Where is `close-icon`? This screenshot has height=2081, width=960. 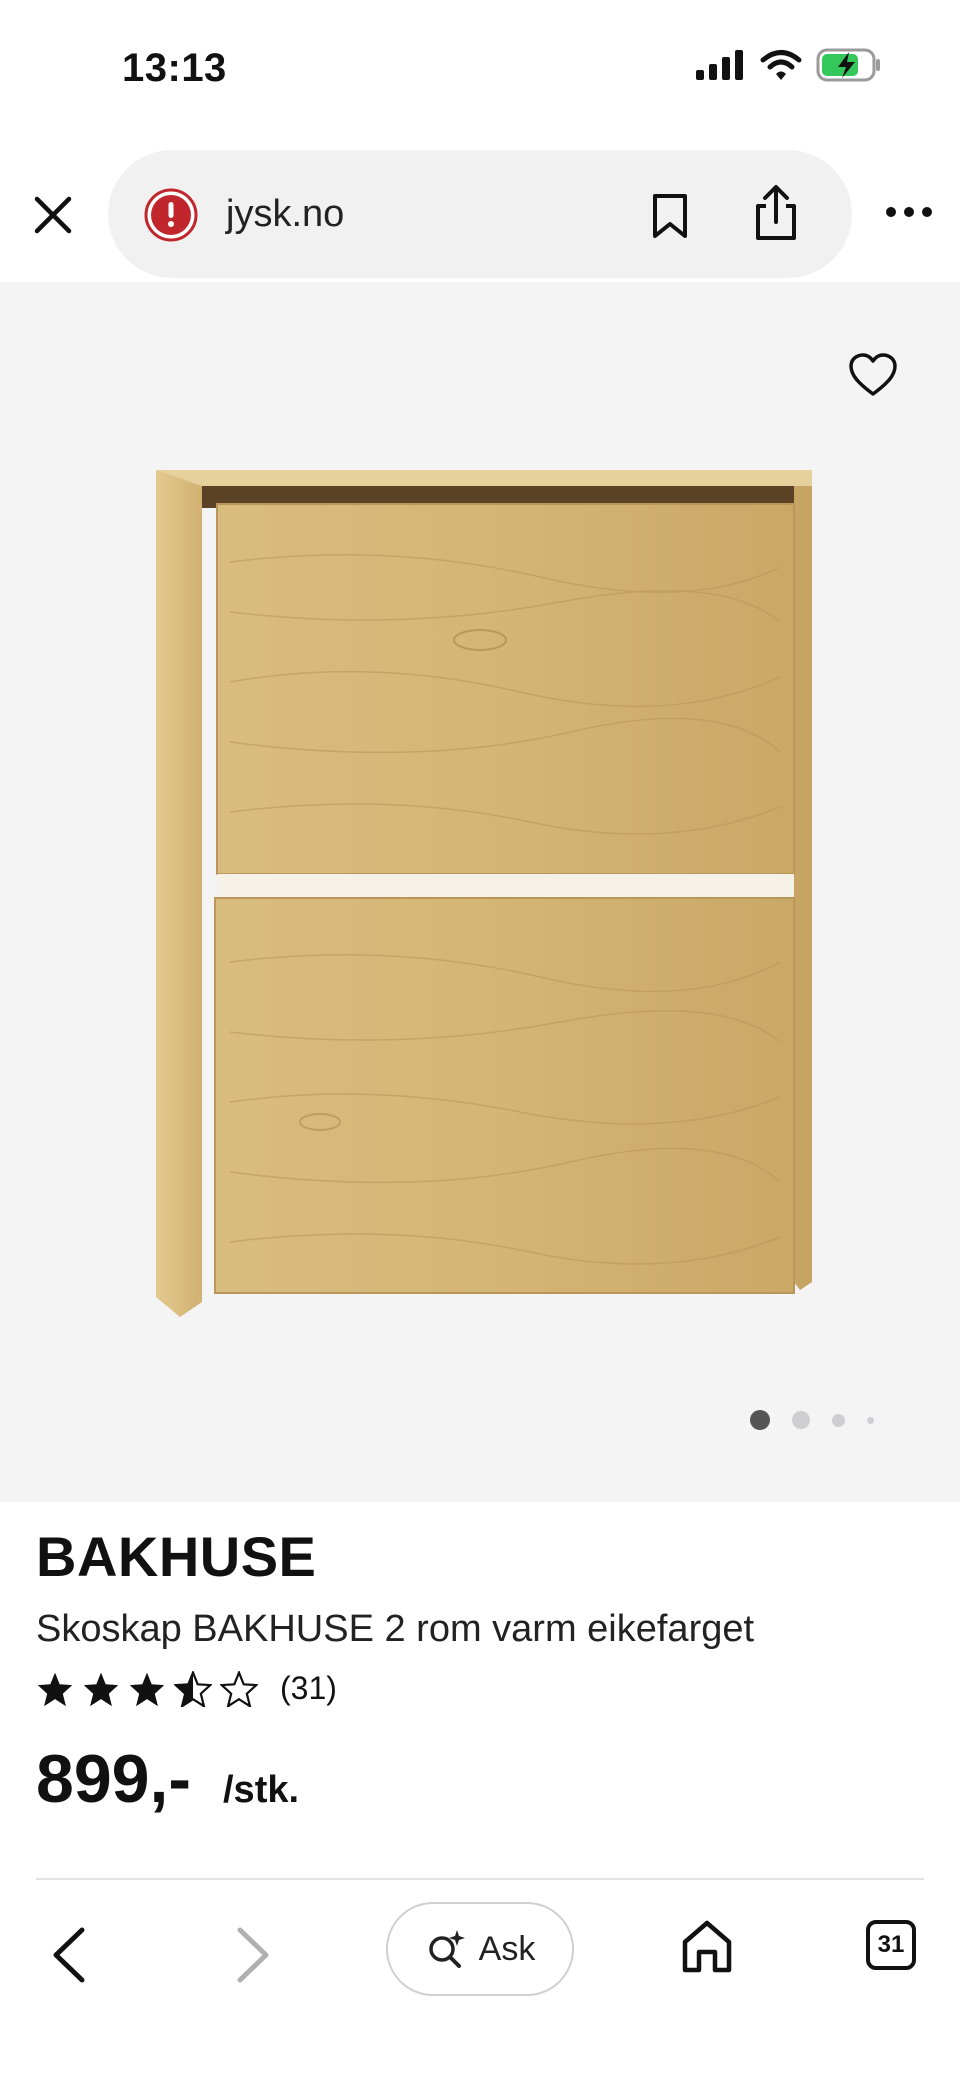 close-icon is located at coordinates (53, 215).